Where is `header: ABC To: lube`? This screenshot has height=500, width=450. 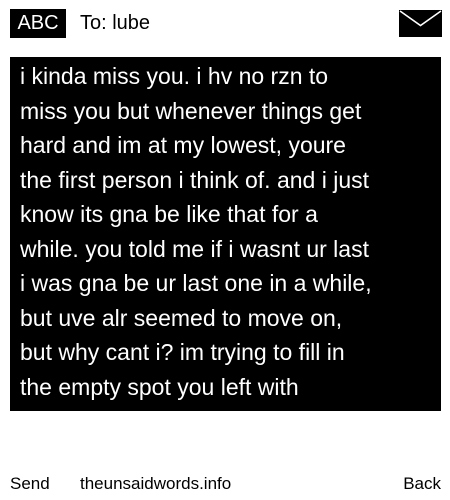
header: ABC To: lube is located at coordinates (225, 23).